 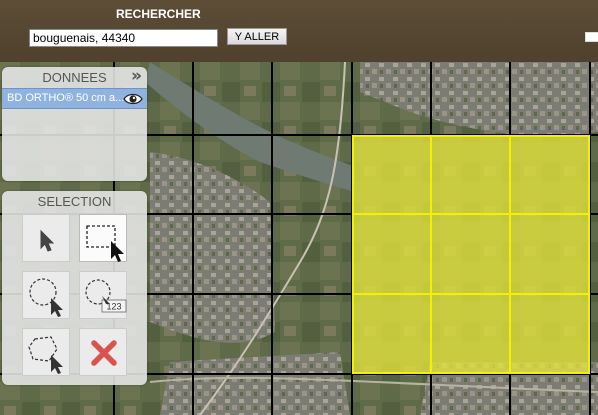 I want to click on search-title: RECHERCHER, so click(x=158, y=14).